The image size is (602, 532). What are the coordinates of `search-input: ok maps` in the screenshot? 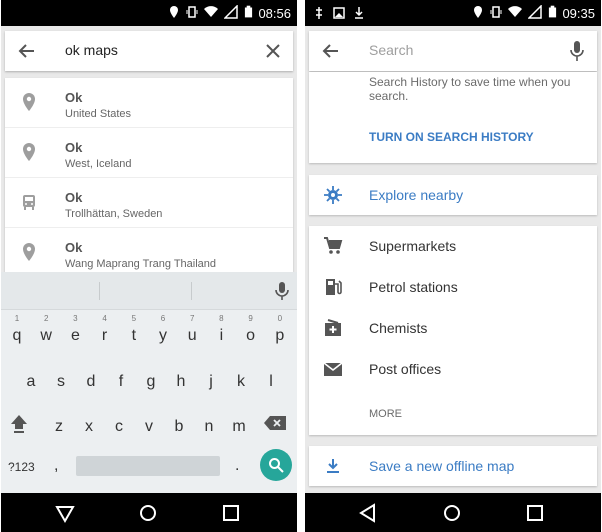 It's located at (91, 50).